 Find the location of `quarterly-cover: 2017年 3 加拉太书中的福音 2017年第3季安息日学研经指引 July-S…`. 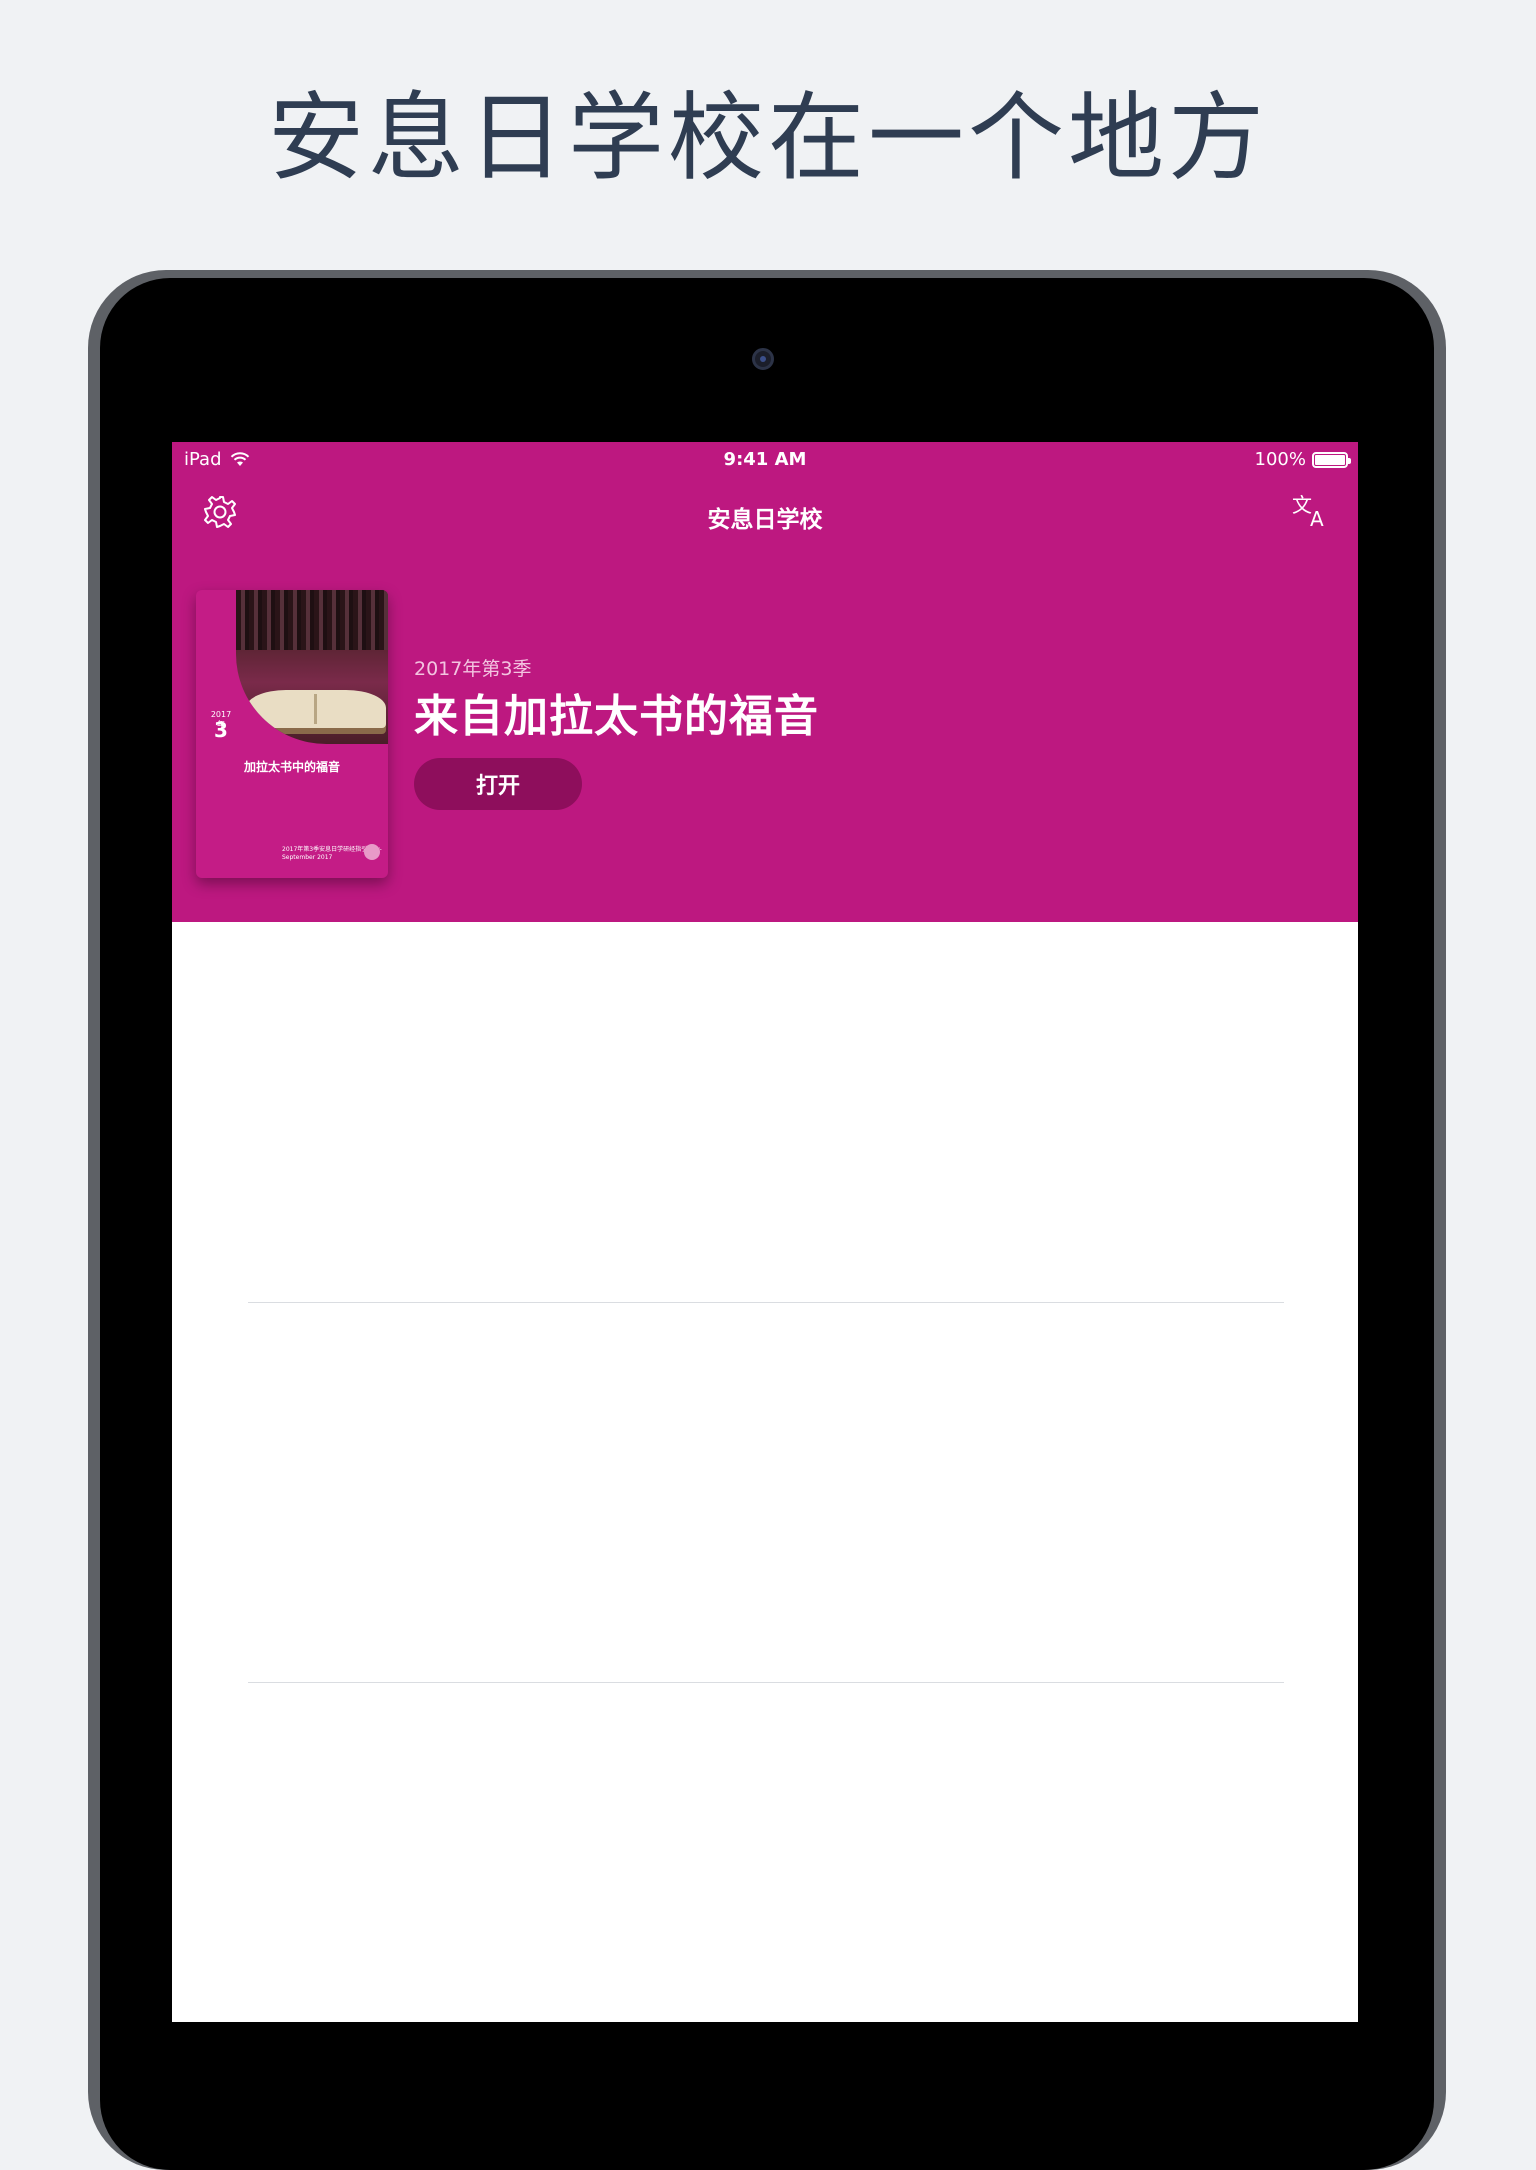

quarterly-cover: 2017年 3 加拉太书中的福音 2017年第3季安息日学研经指引 July-S… is located at coordinates (292, 734).